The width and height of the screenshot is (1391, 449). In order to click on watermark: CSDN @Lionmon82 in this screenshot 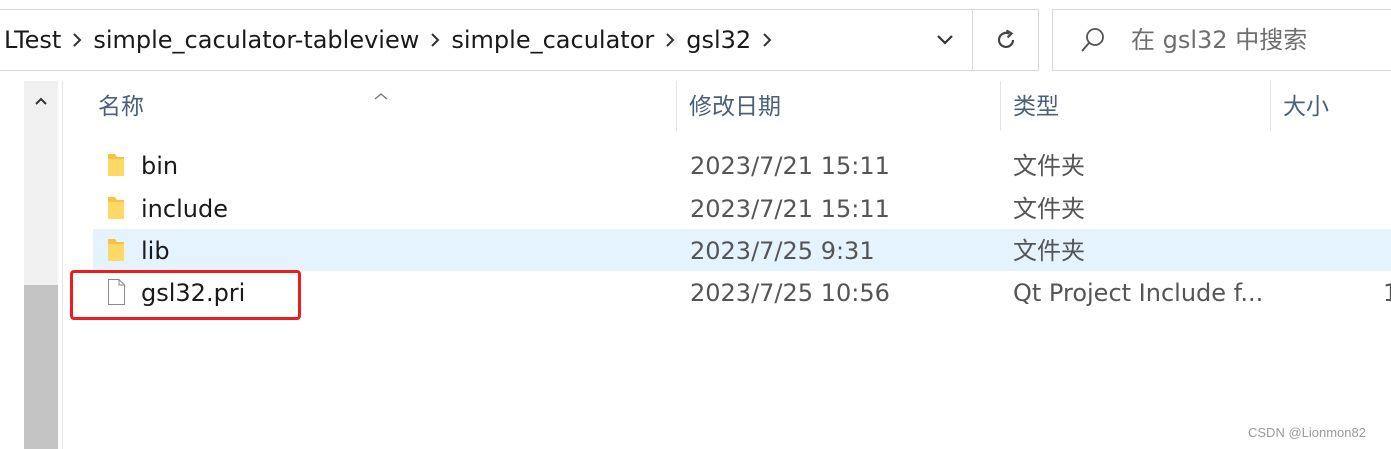, I will do `click(1307, 432)`.